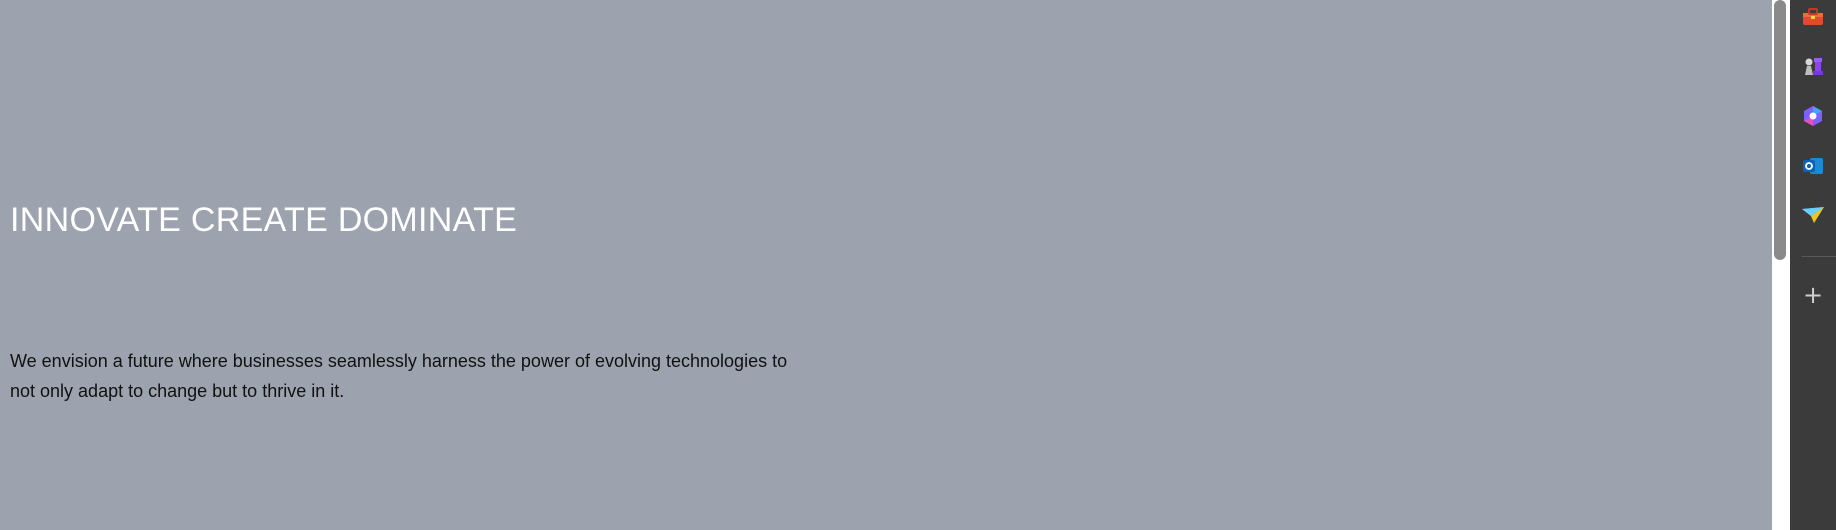 This screenshot has width=1836, height=530. I want to click on browser-sidebar: +, so click(1813, 265).